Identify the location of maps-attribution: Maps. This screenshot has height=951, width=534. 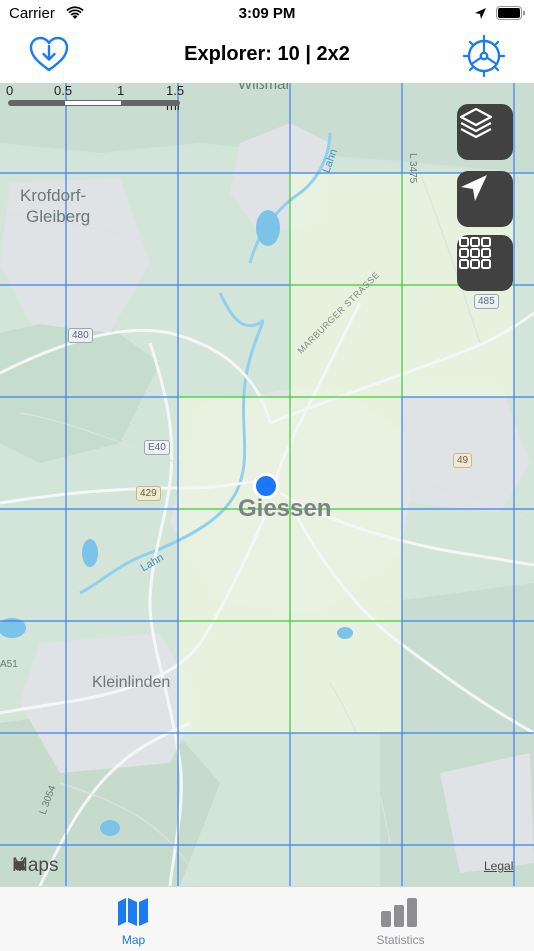
(35, 866).